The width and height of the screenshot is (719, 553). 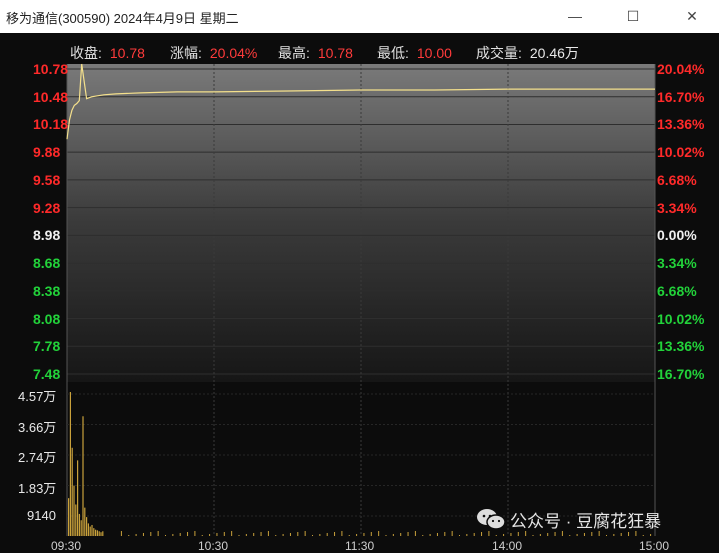 What do you see at coordinates (213, 546) in the screenshot?
I see `time-tick-label: 10:30` at bounding box center [213, 546].